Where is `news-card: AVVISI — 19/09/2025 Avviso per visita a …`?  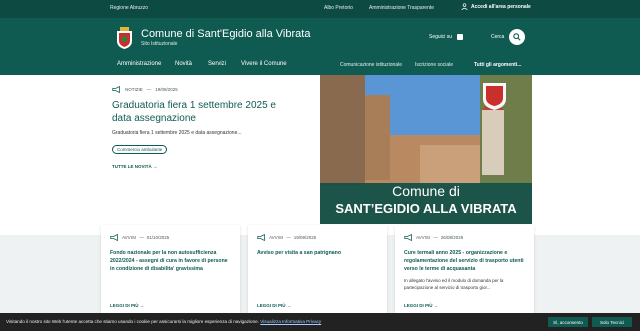
news-card: AVVISI — 19/09/2025 Avviso per visita a … is located at coordinates (317, 269).